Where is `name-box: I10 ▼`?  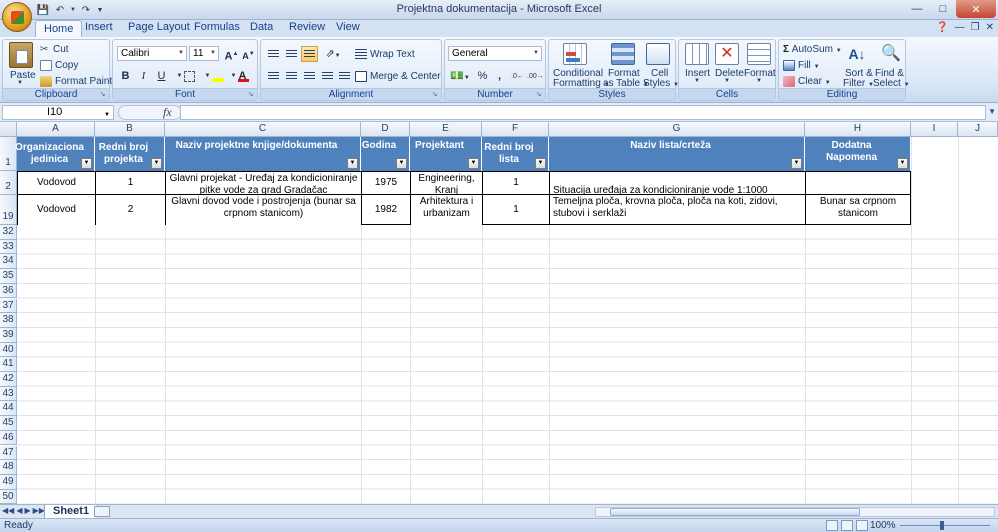
name-box: I10 ▼ is located at coordinates (58, 112).